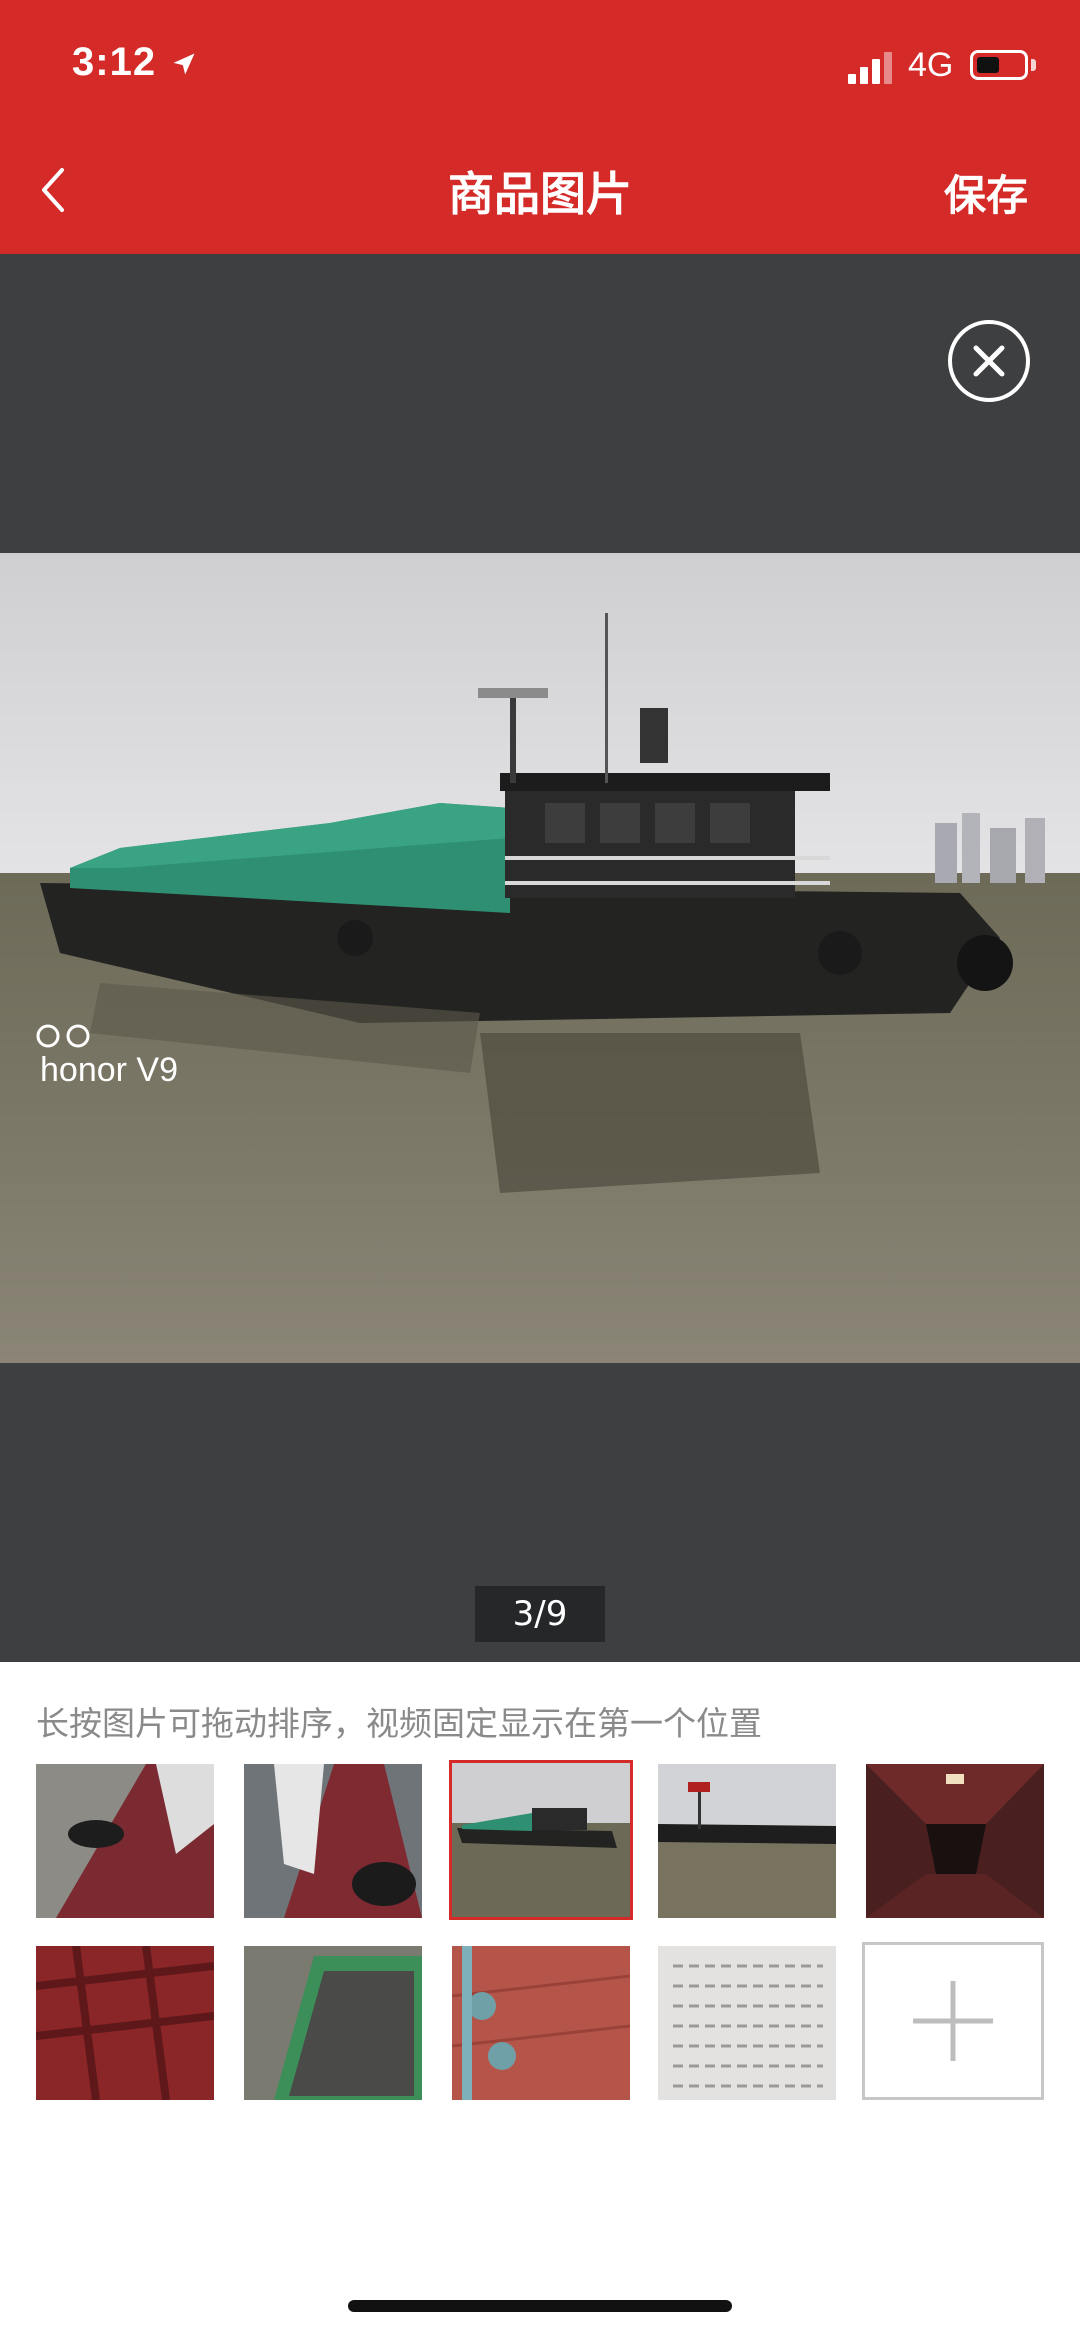  What do you see at coordinates (989, 361) in the screenshot?
I see `close-icon` at bounding box center [989, 361].